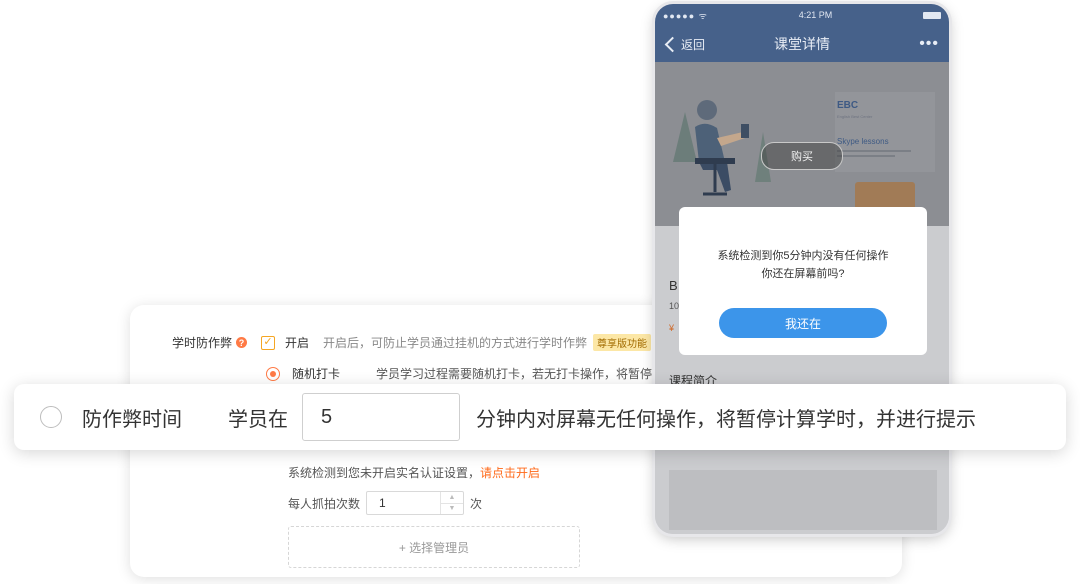  What do you see at coordinates (384, 473) in the screenshot?
I see `verify-notice: 系统检测到您未开启实名认证设置，` at bounding box center [384, 473].